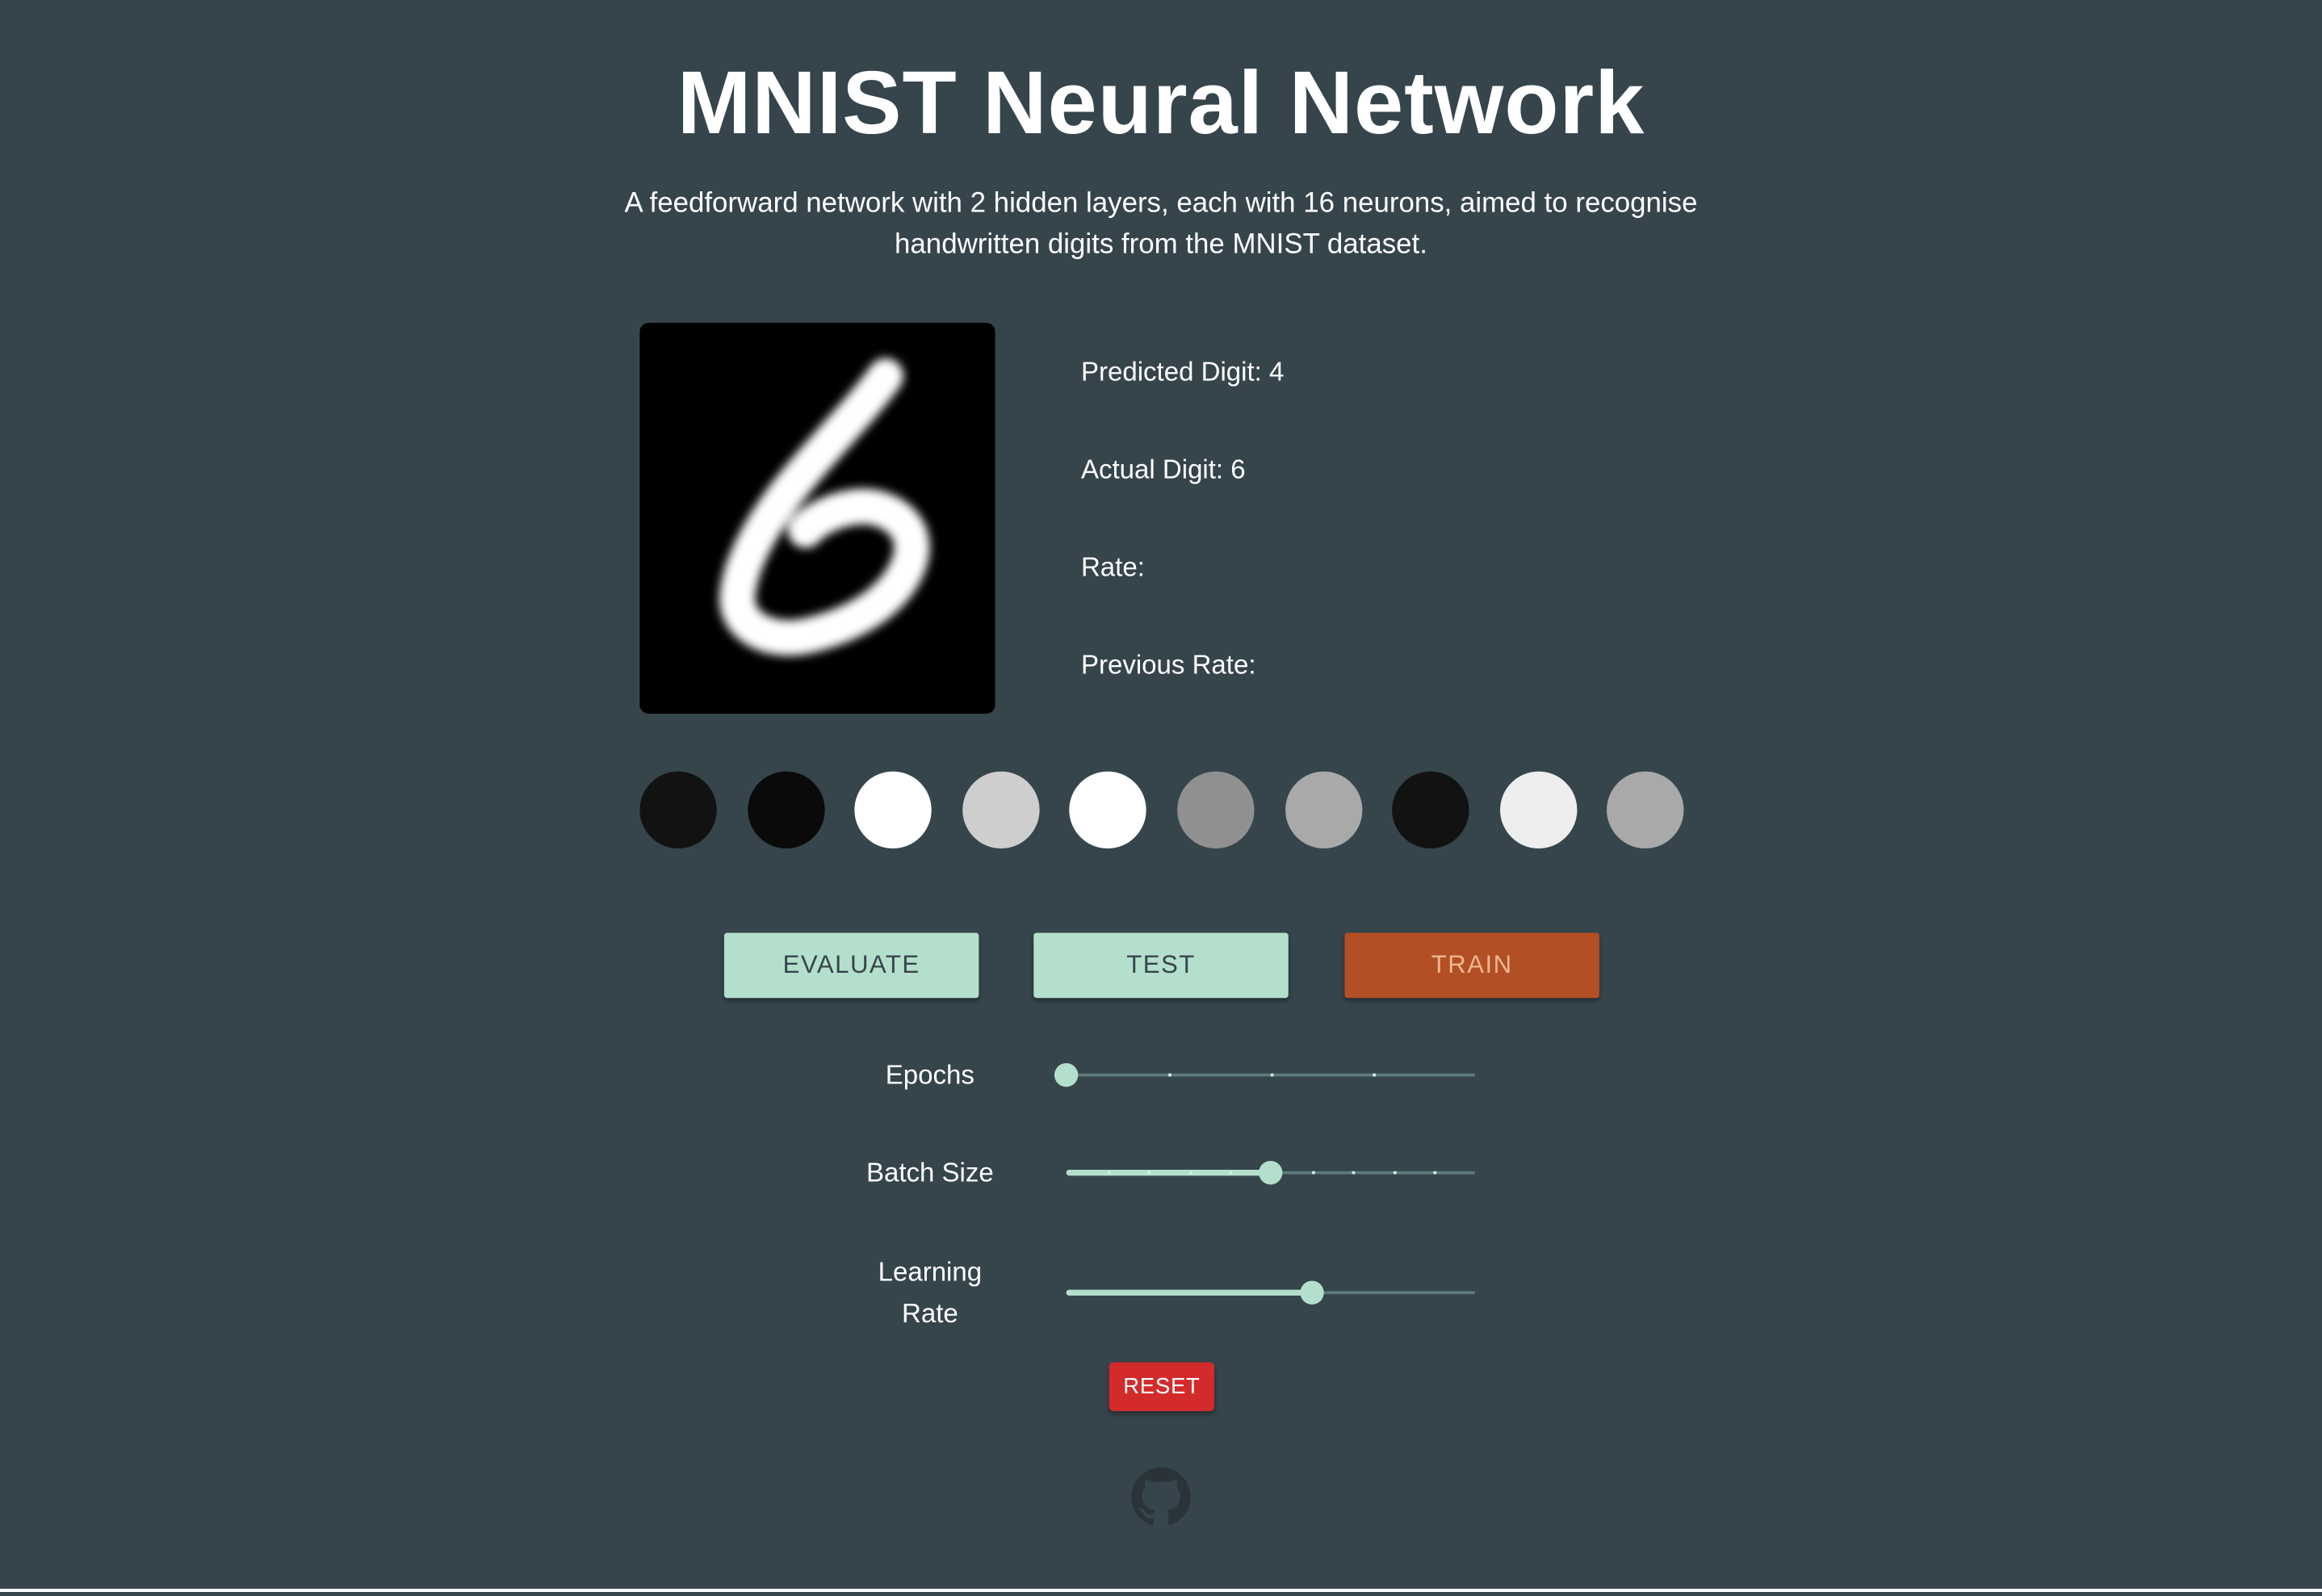 This screenshot has width=2322, height=1596. I want to click on evaluate-button: EVALUATE, so click(851, 965).